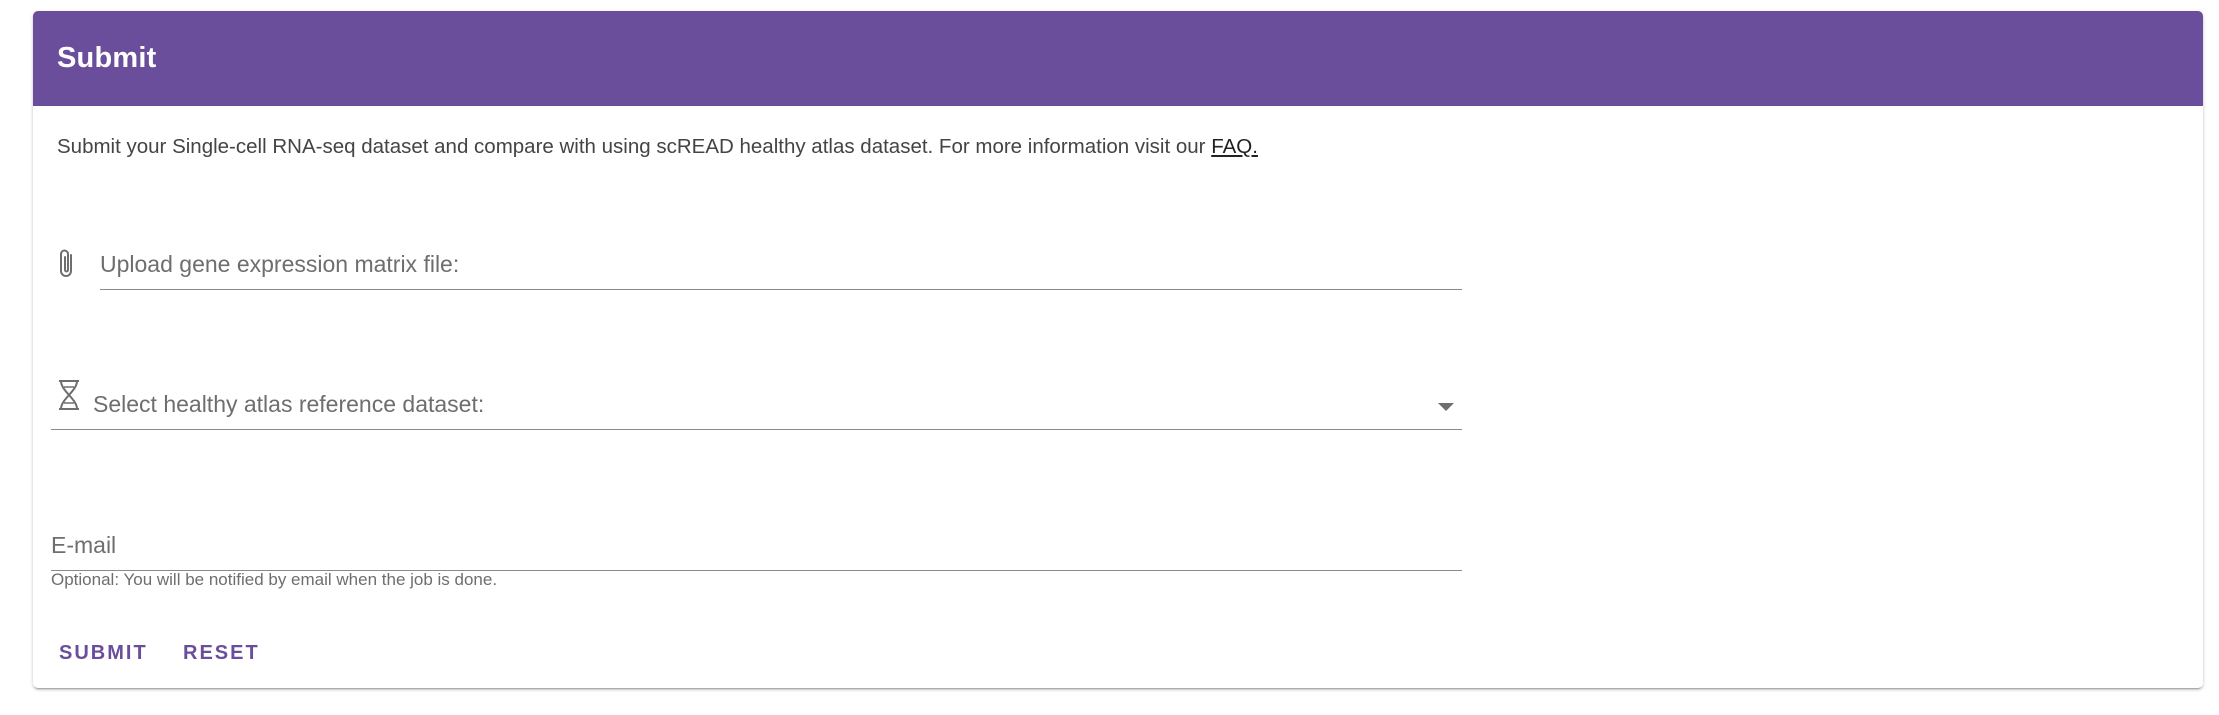  Describe the element at coordinates (781, 261) in the screenshot. I see `upload-file-input: Upload gene expression matrix file:` at that location.